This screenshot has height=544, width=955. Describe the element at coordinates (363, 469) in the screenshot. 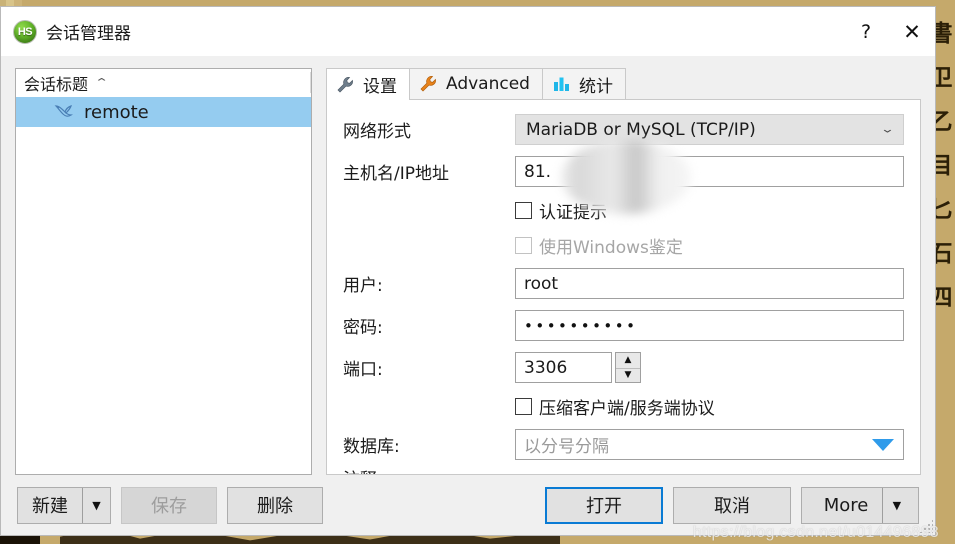

I see `comment-label: 注释:` at that location.